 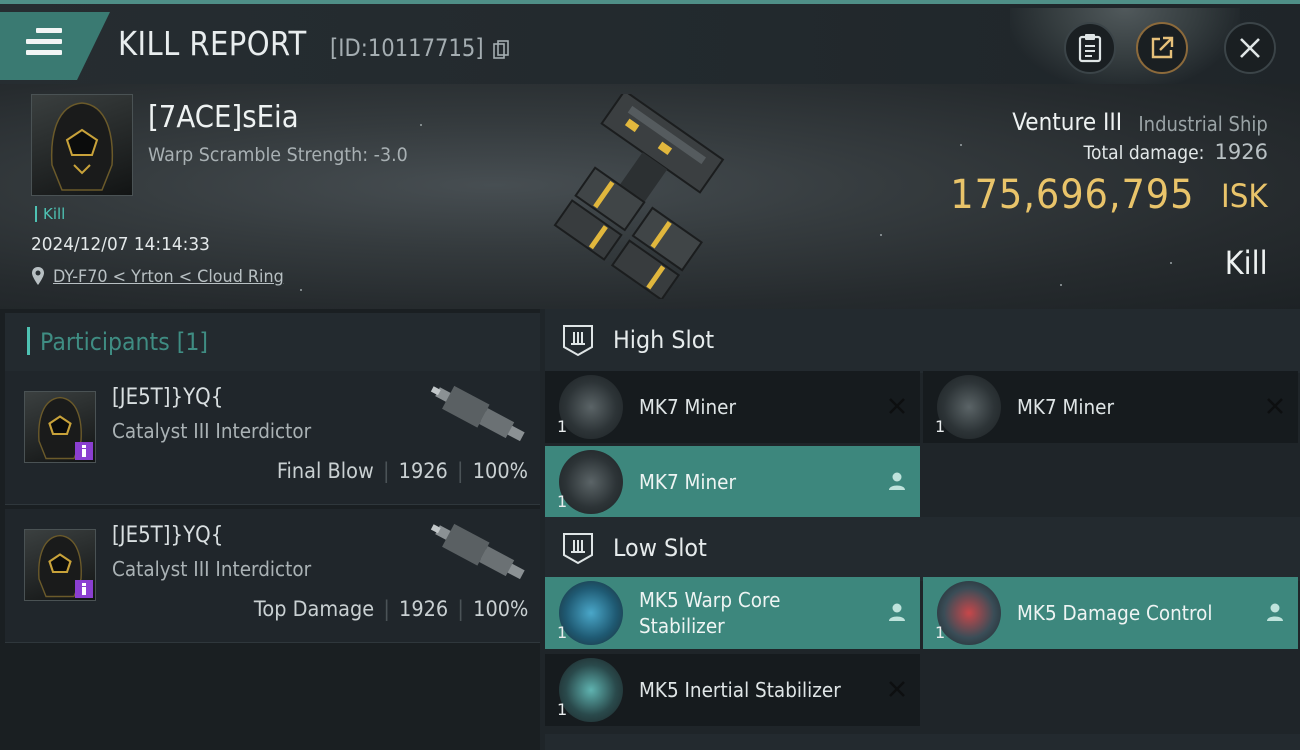 What do you see at coordinates (313, 609) in the screenshot?
I see `blow-type: Top Damage` at bounding box center [313, 609].